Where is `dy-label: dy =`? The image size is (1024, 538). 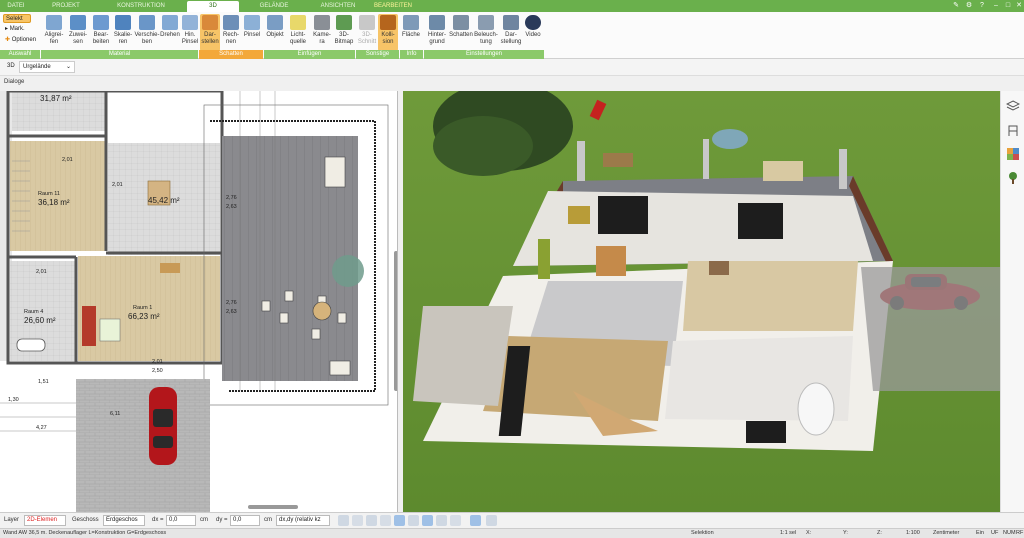
dy-label: dy = is located at coordinates (222, 520).